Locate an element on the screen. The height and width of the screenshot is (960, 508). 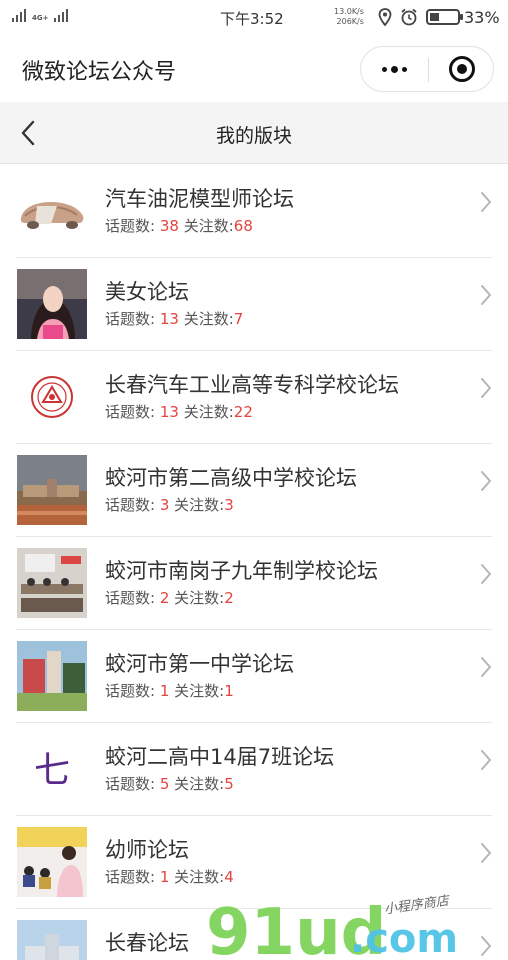
alarm-icon is located at coordinates (409, 17).